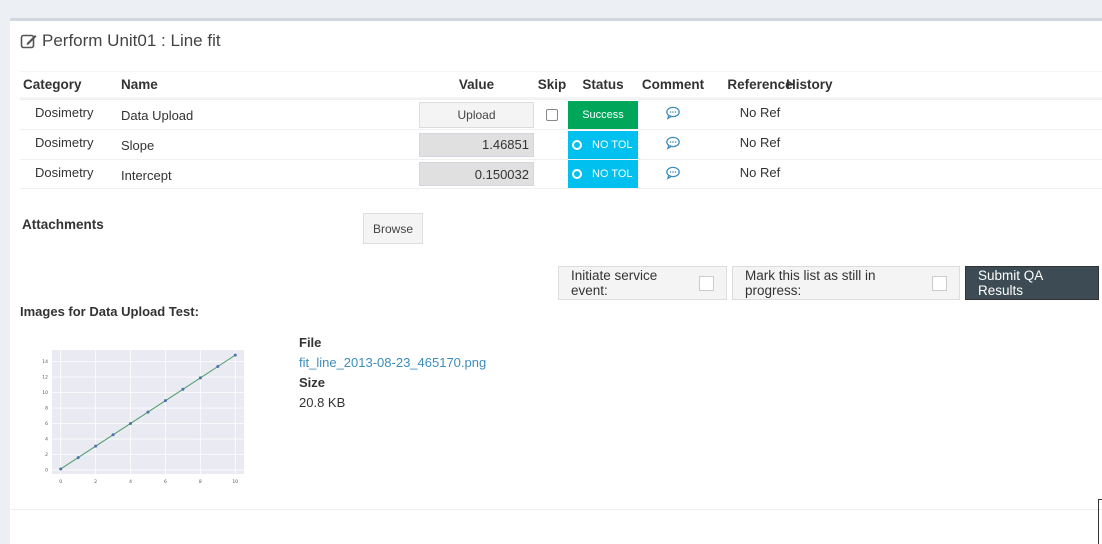 The image size is (1102, 544). I want to click on initiate-service-event-button: Initiate service event:, so click(642, 283).